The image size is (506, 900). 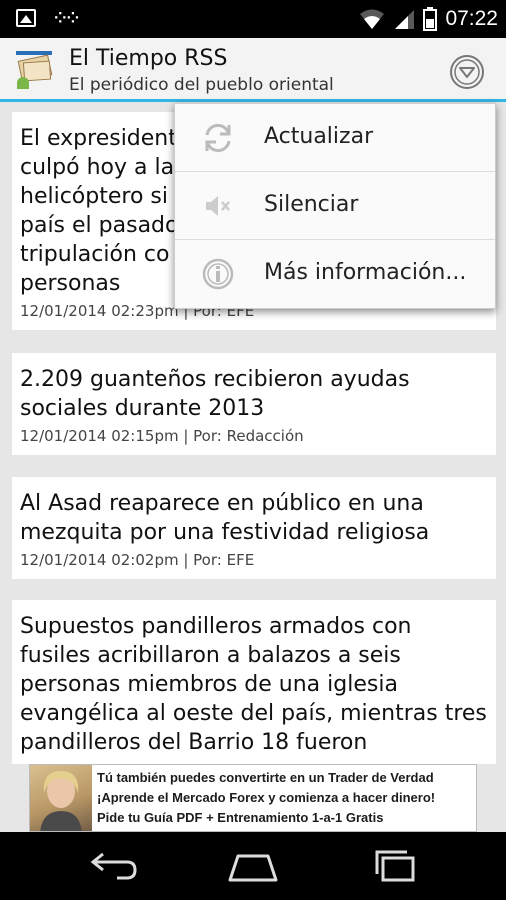 I want to click on battery-icon, so click(x=430, y=19).